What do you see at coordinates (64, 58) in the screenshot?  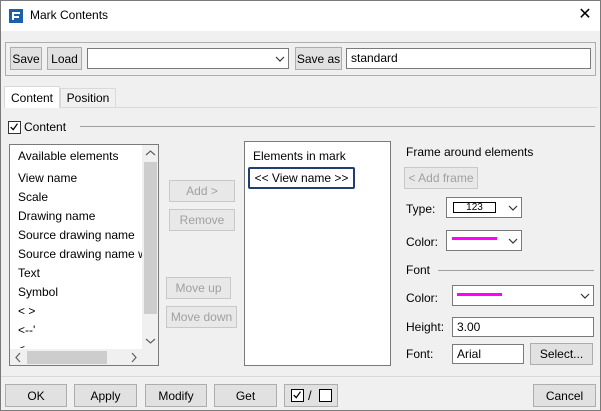 I see `load-button: Load` at bounding box center [64, 58].